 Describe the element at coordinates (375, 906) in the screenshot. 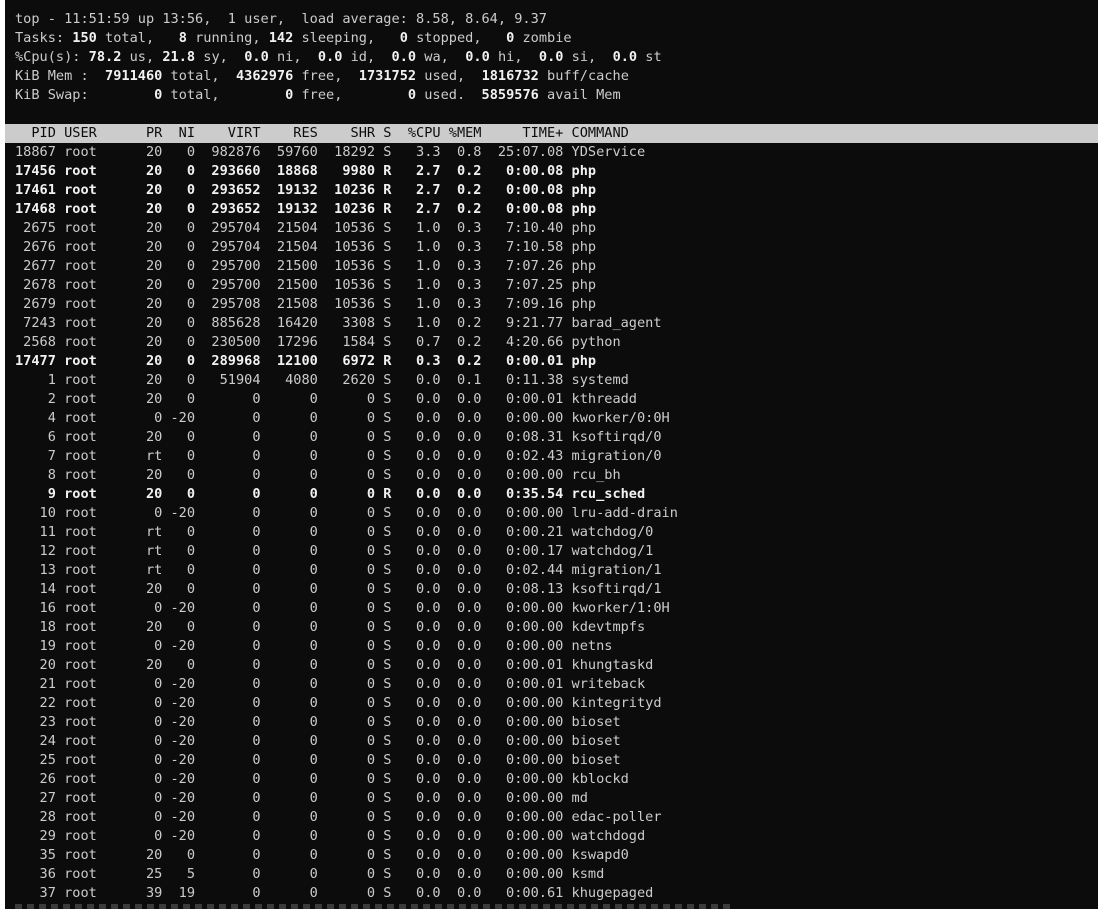

I see `partial-row` at that location.